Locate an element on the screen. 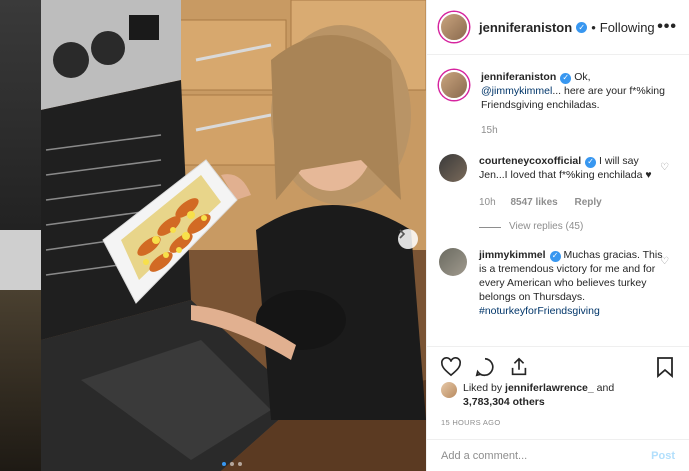  view-replies-button: View replies (45) is located at coordinates (574, 227).